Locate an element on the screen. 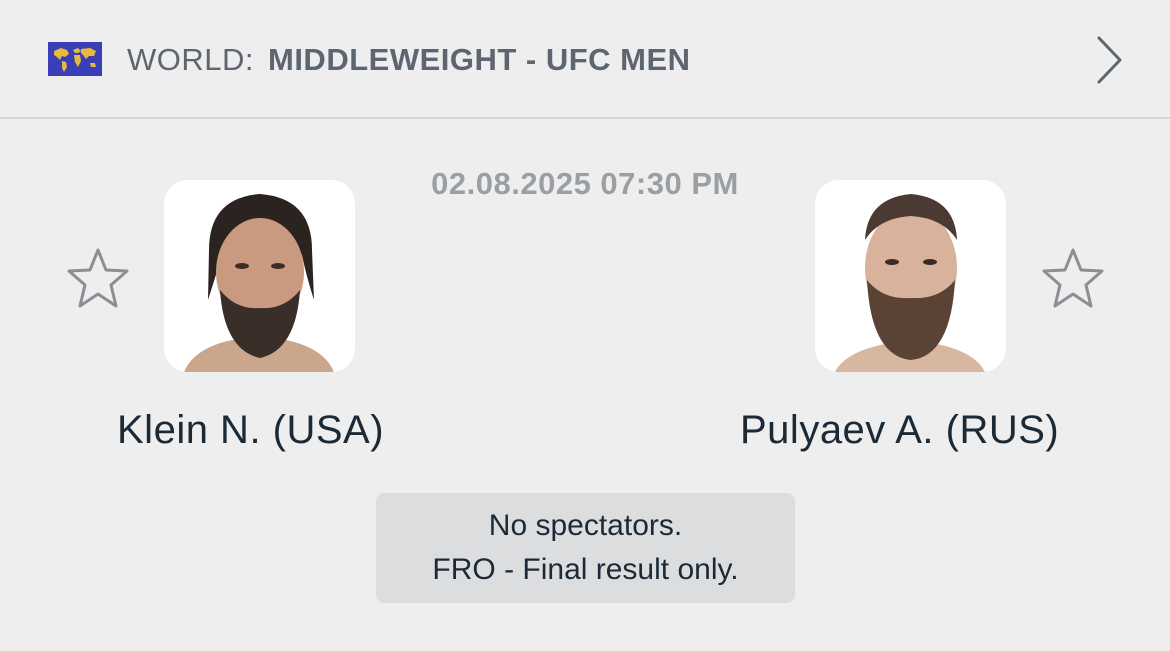 This screenshot has height=651, width=1170. competition-title: WORLD: MIDDLEWEIGHT - UFC MEN is located at coordinates (409, 60).